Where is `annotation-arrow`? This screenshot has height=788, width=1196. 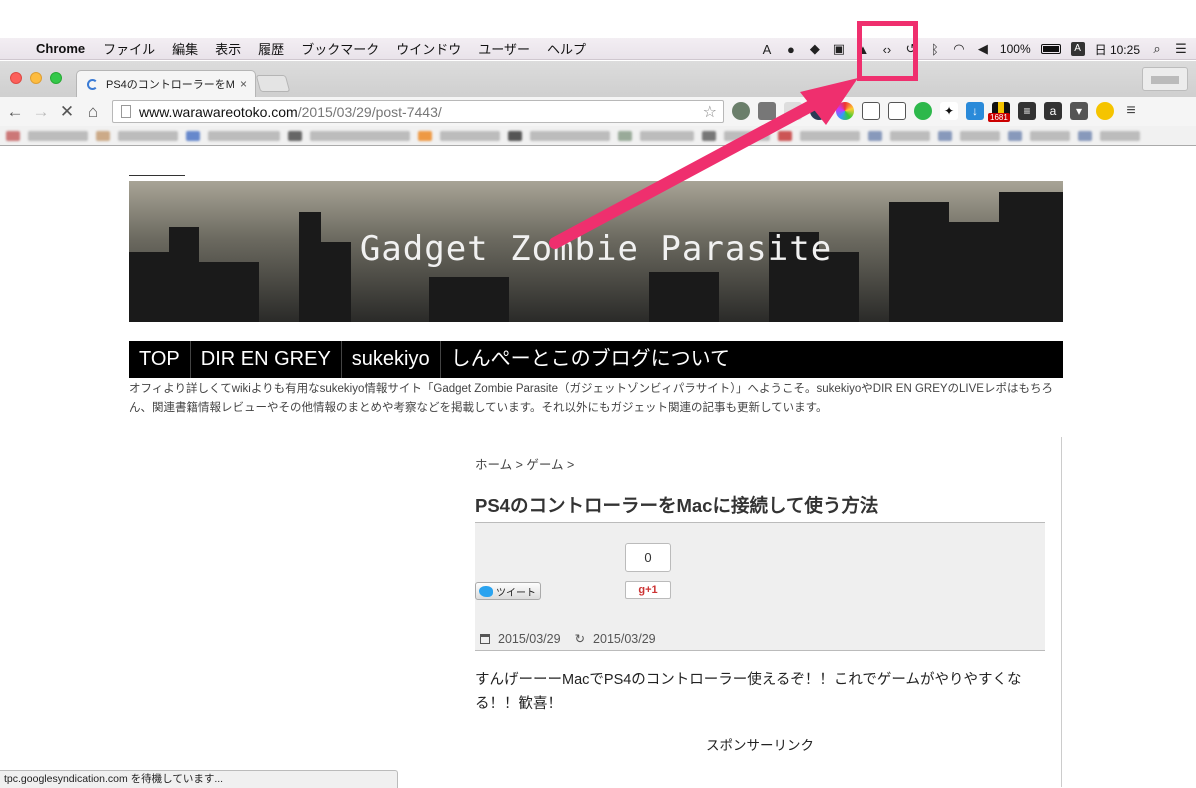
annotation-arrow is located at coordinates (703, 163).